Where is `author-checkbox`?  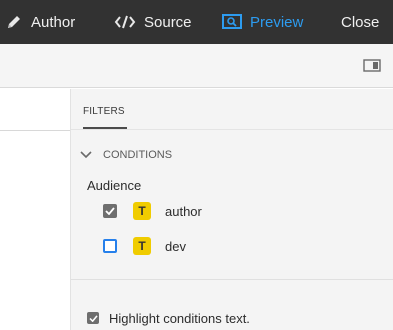 author-checkbox is located at coordinates (110, 211).